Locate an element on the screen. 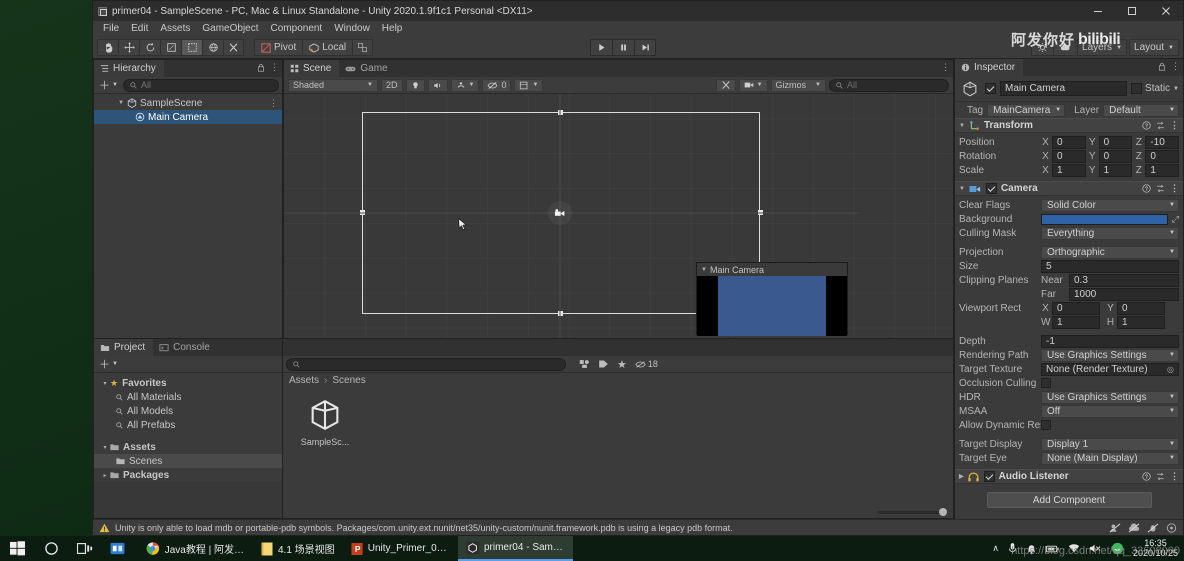  2d-toggle-button: 2D is located at coordinates (392, 85).